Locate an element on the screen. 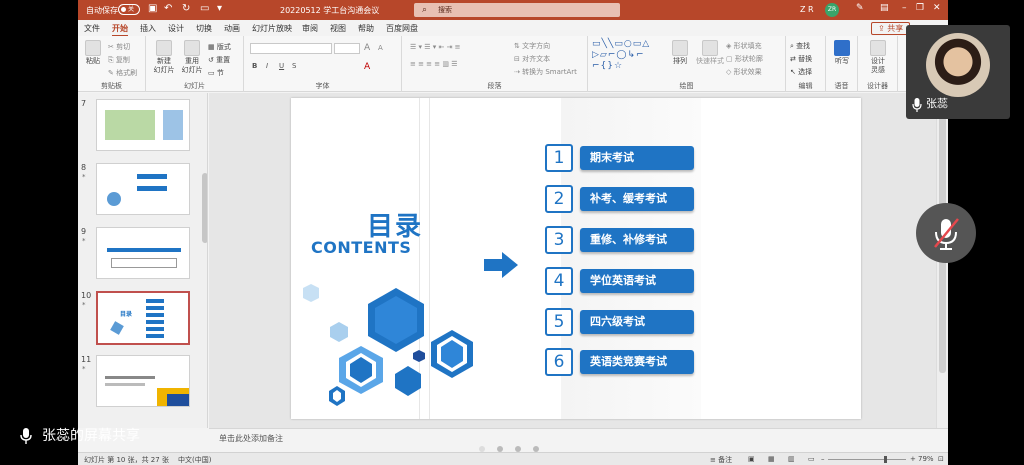  copy-button: ⎘ 复制 is located at coordinates (119, 60).